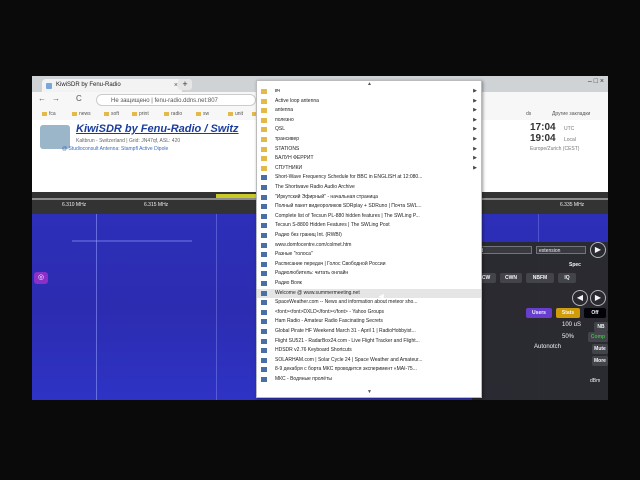  What do you see at coordinates (369, 130) in the screenshot?
I see `bookmark-folder: QSL ▶` at bounding box center [369, 130].